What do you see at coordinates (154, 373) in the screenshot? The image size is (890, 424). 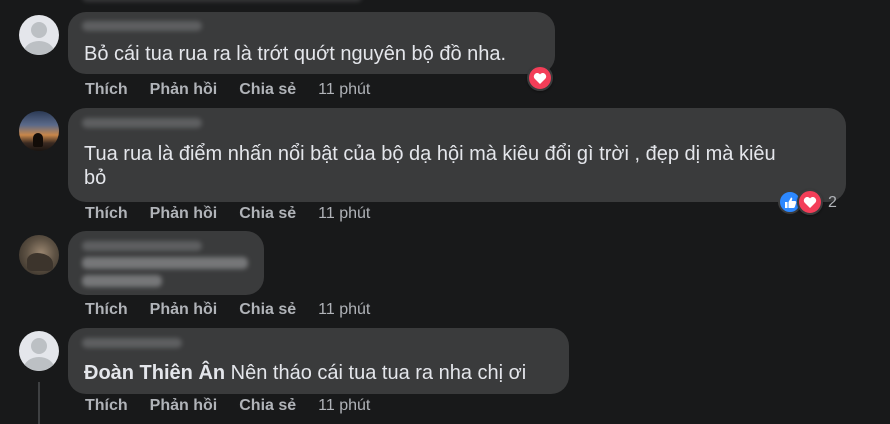 I see `tagged-user: Đoàn Thiên Ân` at bounding box center [154, 373].